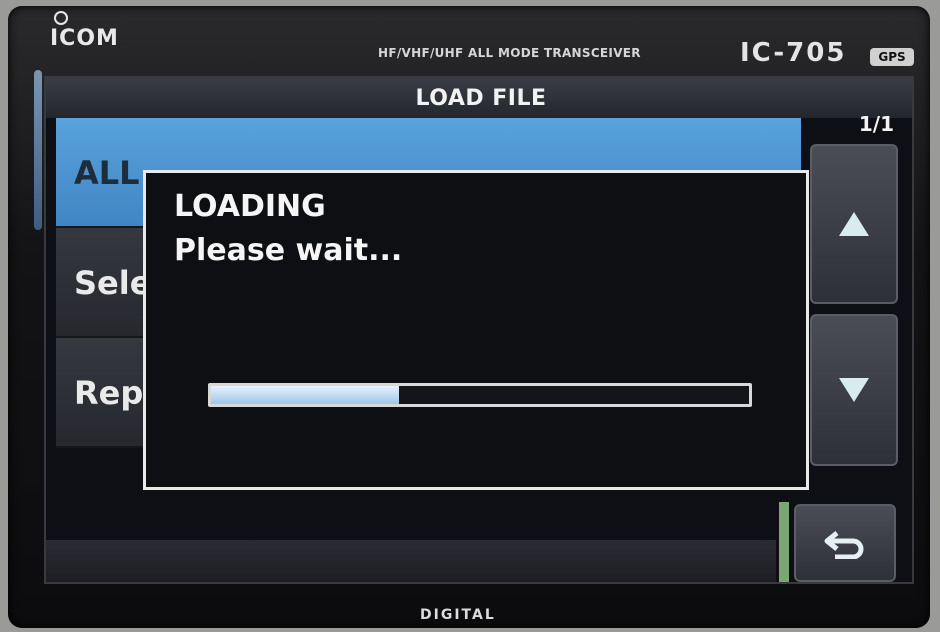 The height and width of the screenshot is (632, 940). I want to click on progress-bar, so click(480, 395).